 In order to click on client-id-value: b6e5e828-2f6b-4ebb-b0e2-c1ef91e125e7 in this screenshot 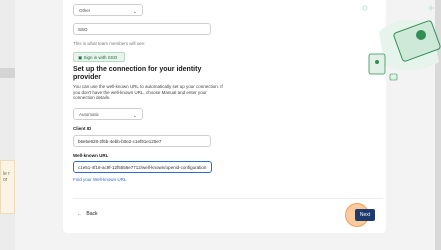, I will do `click(120, 141)`.